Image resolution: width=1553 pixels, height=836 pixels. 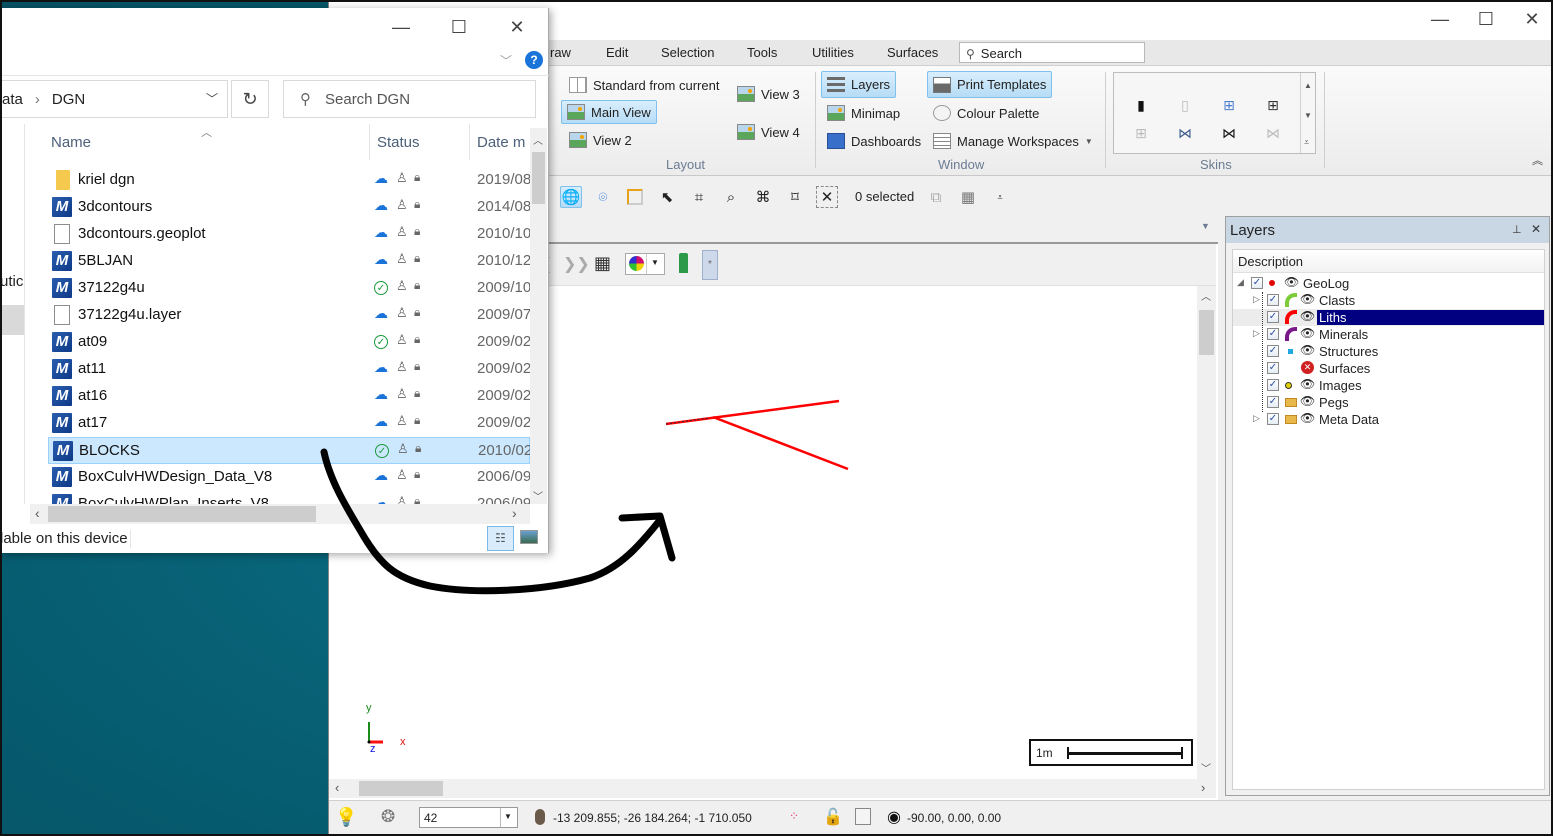 I want to click on toolbar-overflow-icon: ⩡, so click(x=1000, y=197).